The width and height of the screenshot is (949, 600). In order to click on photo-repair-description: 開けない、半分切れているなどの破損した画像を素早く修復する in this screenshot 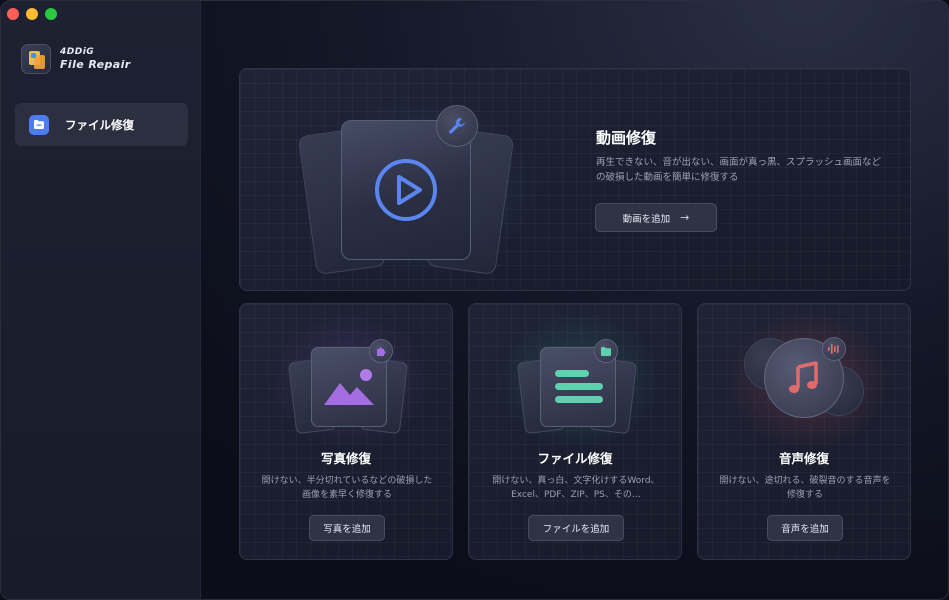, I will do `click(347, 488)`.